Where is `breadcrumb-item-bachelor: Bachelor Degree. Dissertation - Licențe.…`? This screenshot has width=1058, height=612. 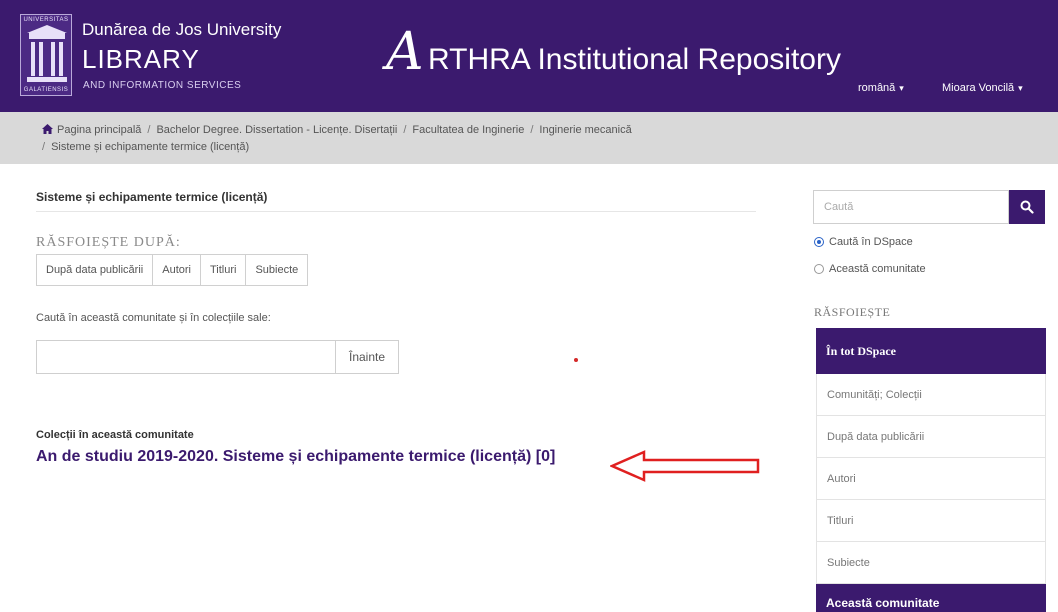
breadcrumb-item-bachelor: Bachelor Degree. Dissertation - Licențe.… is located at coordinates (276, 130).